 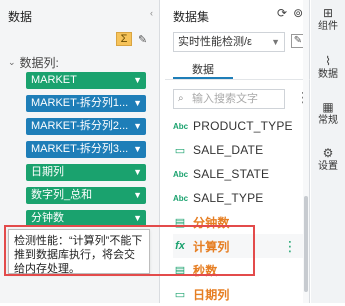 I want to click on field-name: SALE_STATE, so click(x=231, y=174).